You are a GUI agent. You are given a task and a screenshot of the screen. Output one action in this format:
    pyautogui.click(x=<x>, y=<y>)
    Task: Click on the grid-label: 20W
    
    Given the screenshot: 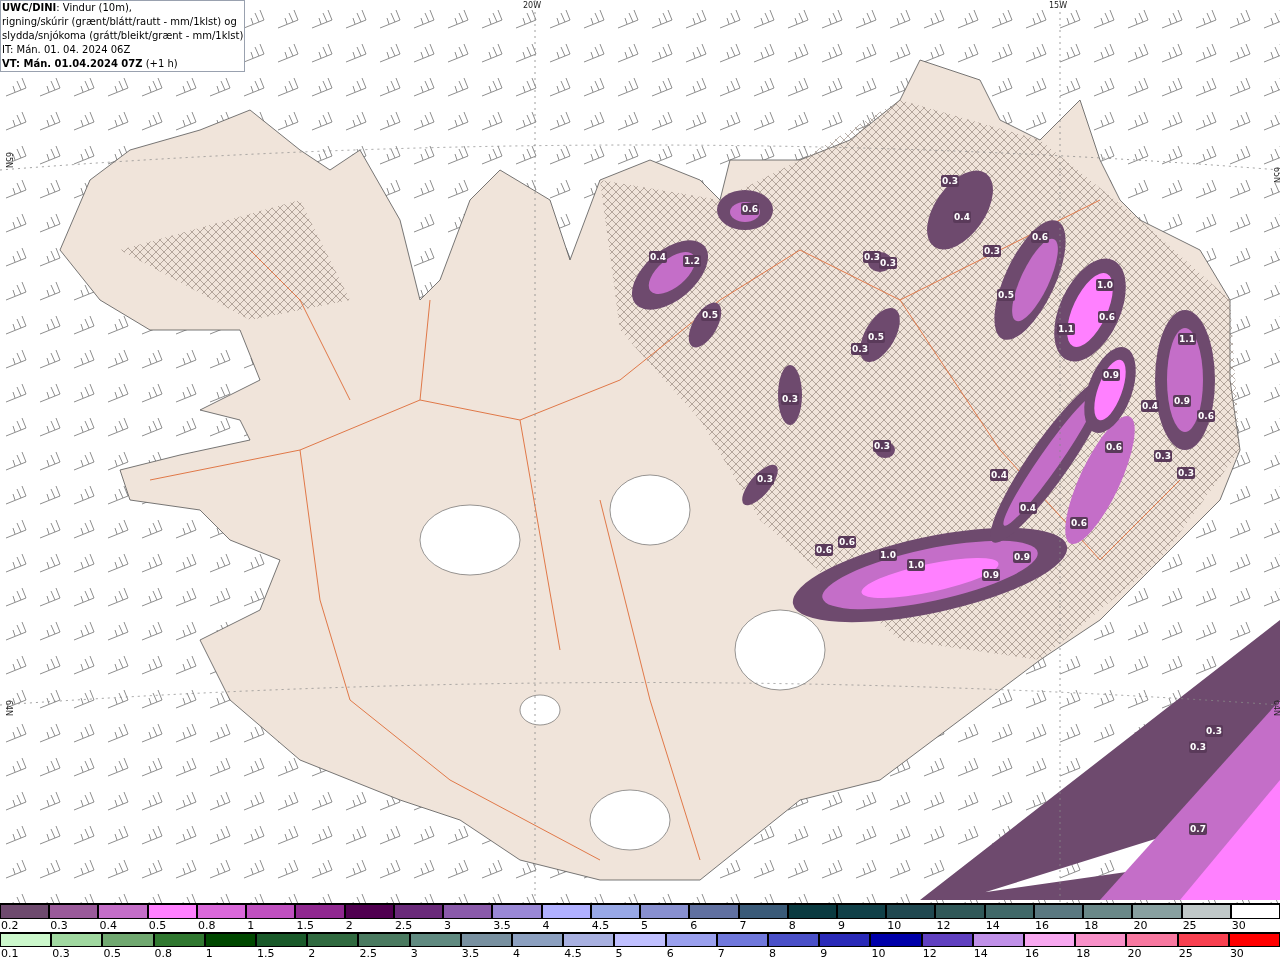 What is the action you would take?
    pyautogui.click(x=532, y=5)
    